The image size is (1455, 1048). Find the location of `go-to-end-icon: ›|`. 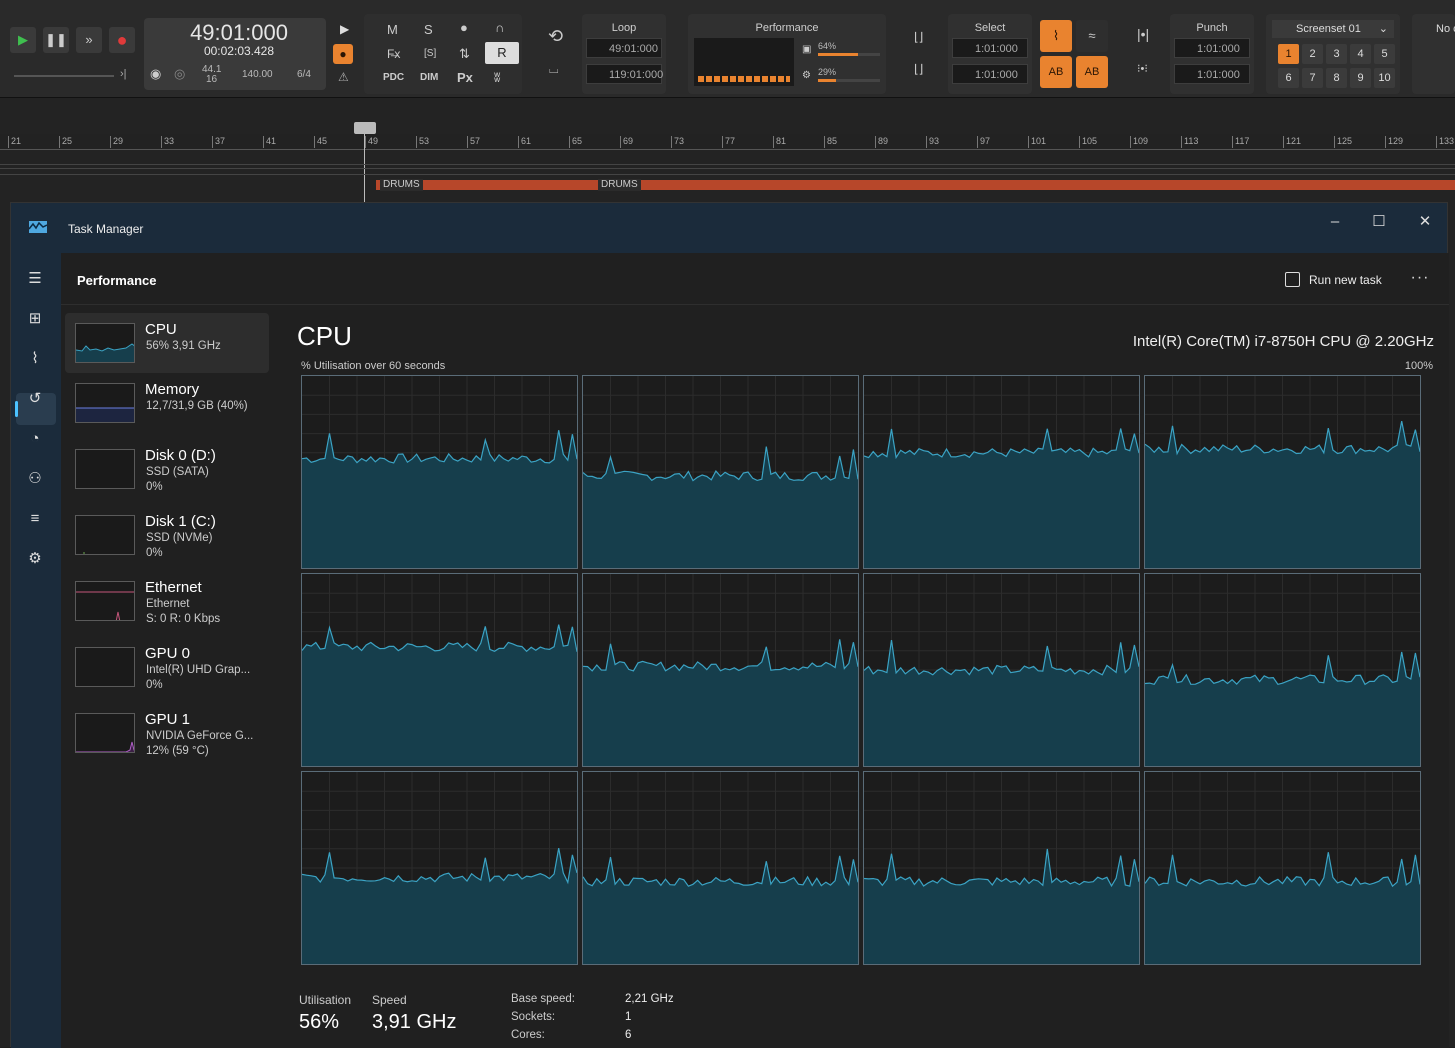

go-to-end-icon: ›| is located at coordinates (123, 74).